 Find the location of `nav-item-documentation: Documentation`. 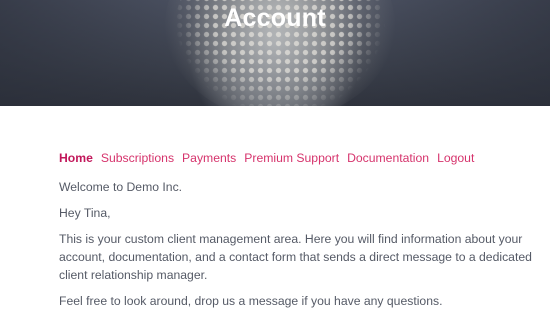

nav-item-documentation: Documentation is located at coordinates (388, 158).